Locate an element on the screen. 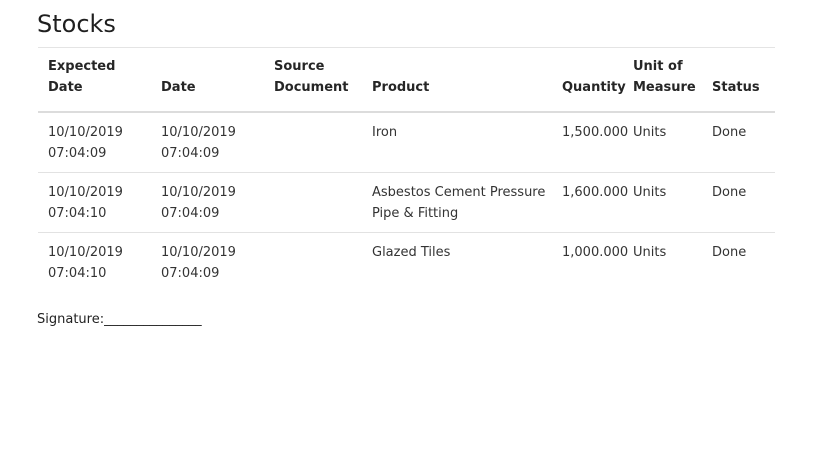  header-date: Date is located at coordinates (207, 84).